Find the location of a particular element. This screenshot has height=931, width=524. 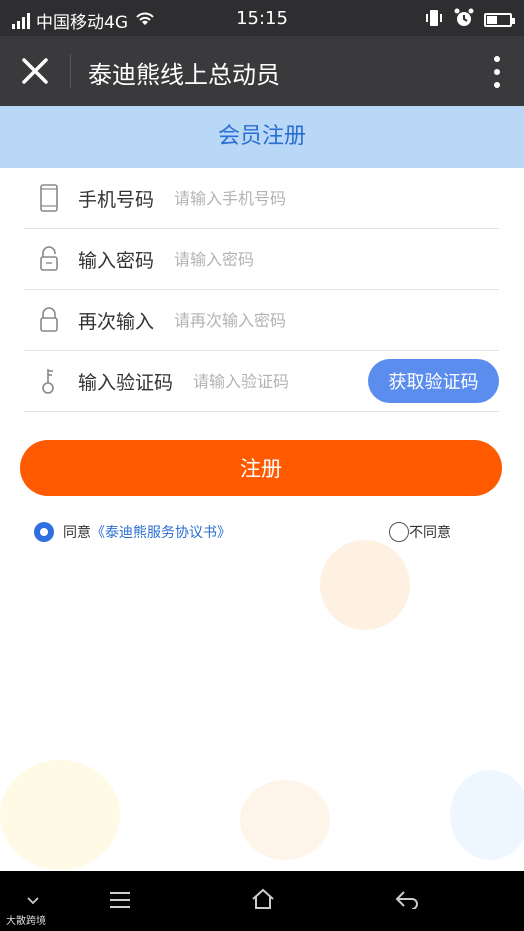

phone-input is located at coordinates (264, 198).